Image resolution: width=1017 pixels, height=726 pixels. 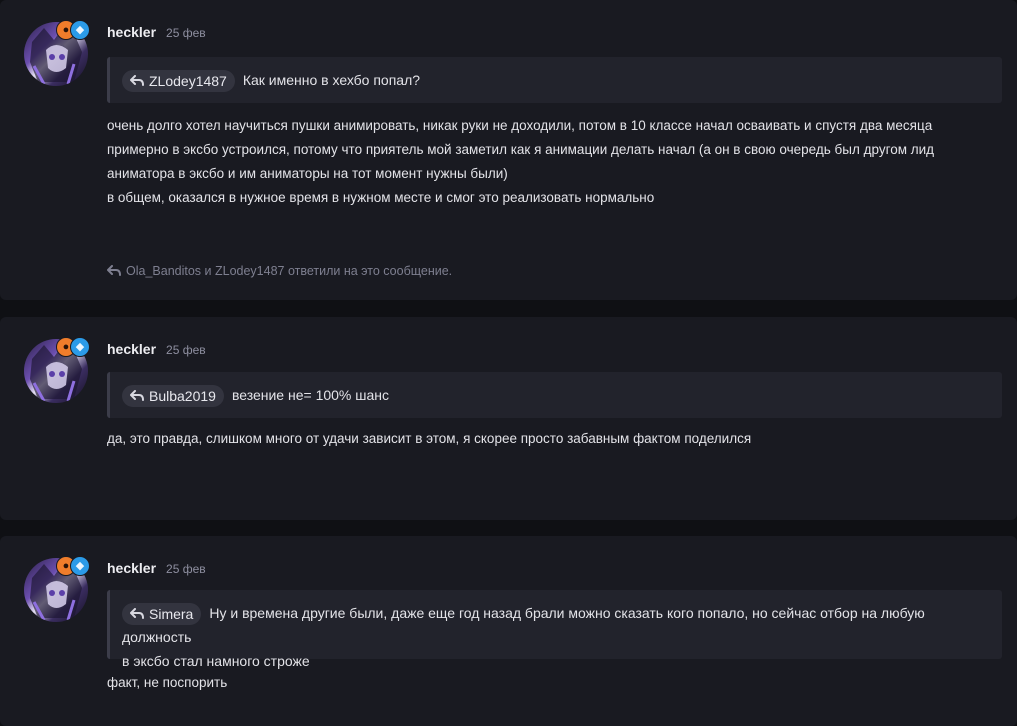 I want to click on quote-author-name: Simera, so click(x=171, y=614).